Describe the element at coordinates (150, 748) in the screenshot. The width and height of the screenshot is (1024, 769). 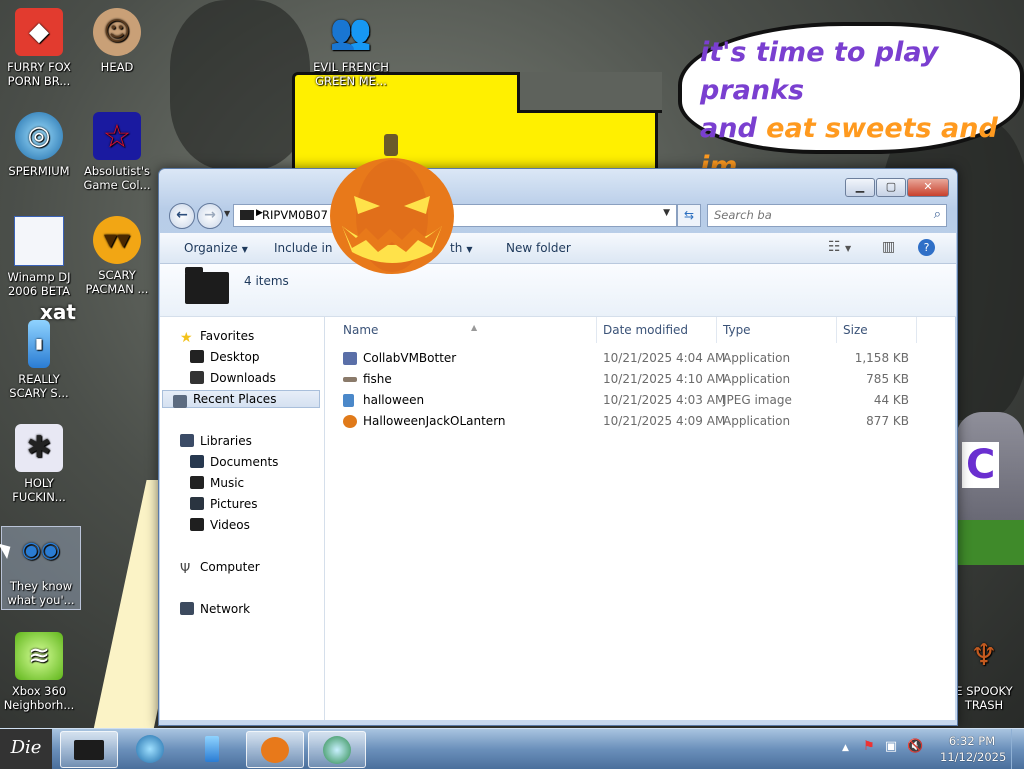
I see `taskbar-browser` at that location.